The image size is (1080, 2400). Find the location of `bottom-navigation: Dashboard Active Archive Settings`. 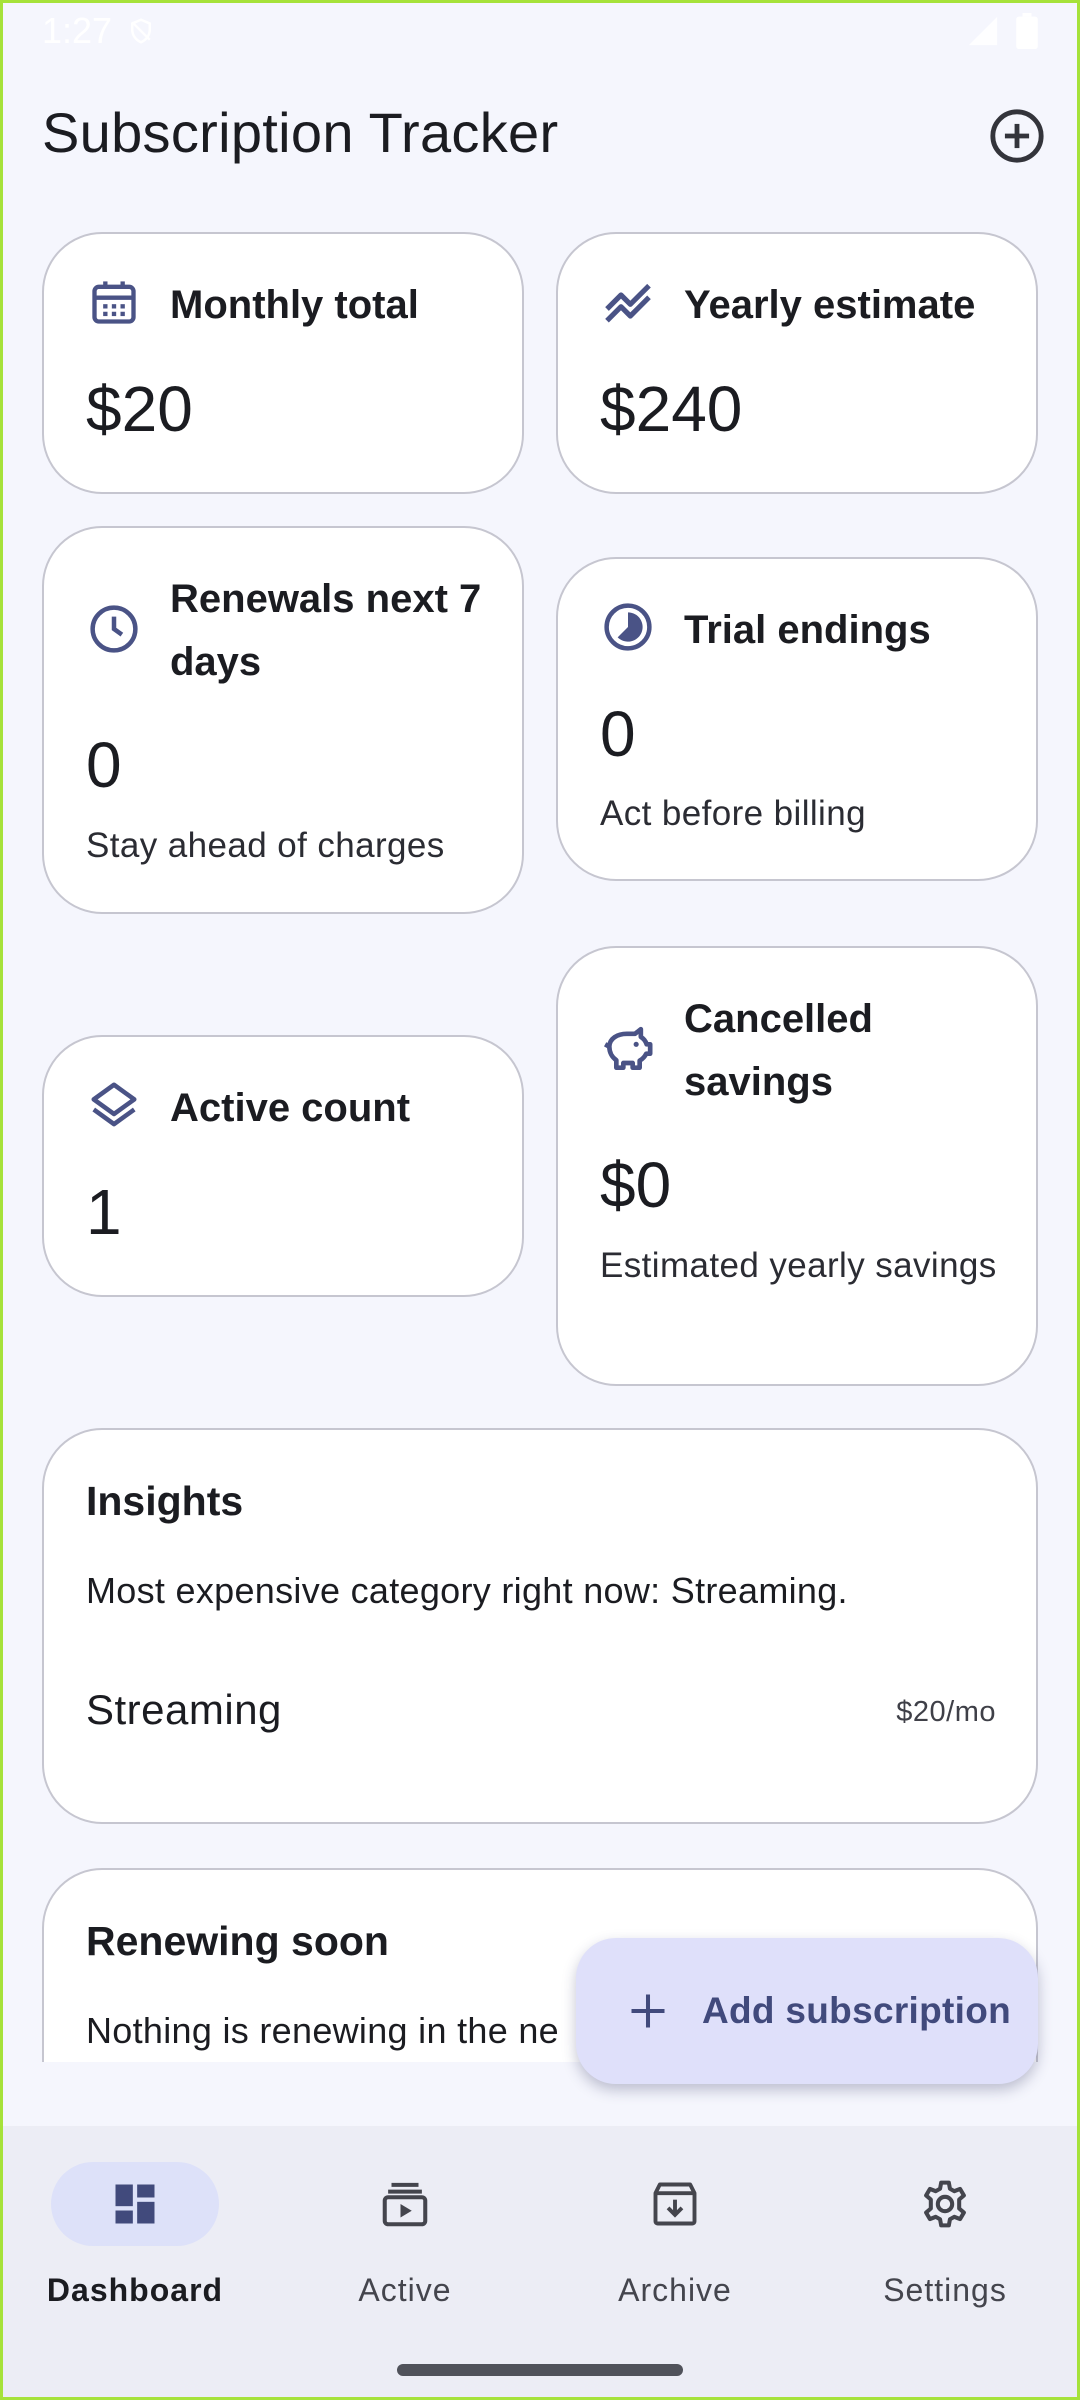

bottom-navigation: Dashboard Active Archive Settings is located at coordinates (540, 2263).